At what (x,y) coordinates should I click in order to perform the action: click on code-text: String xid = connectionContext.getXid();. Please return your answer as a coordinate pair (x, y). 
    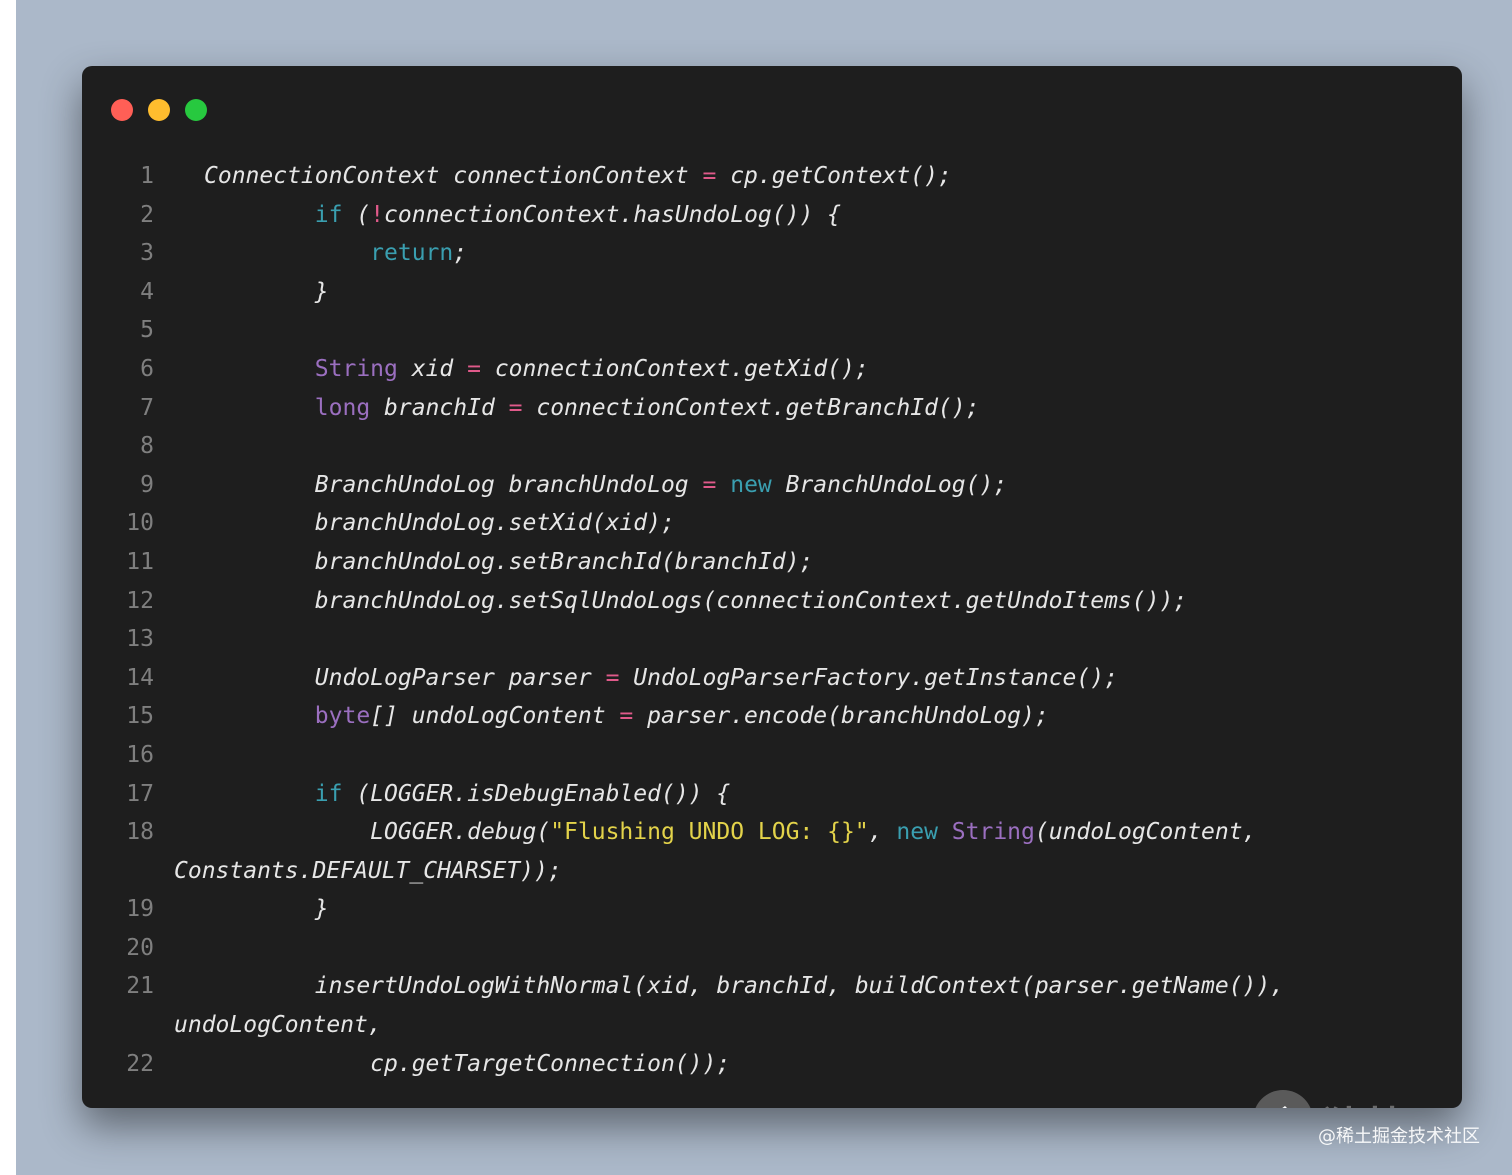
    Looking at the image, I should click on (536, 369).